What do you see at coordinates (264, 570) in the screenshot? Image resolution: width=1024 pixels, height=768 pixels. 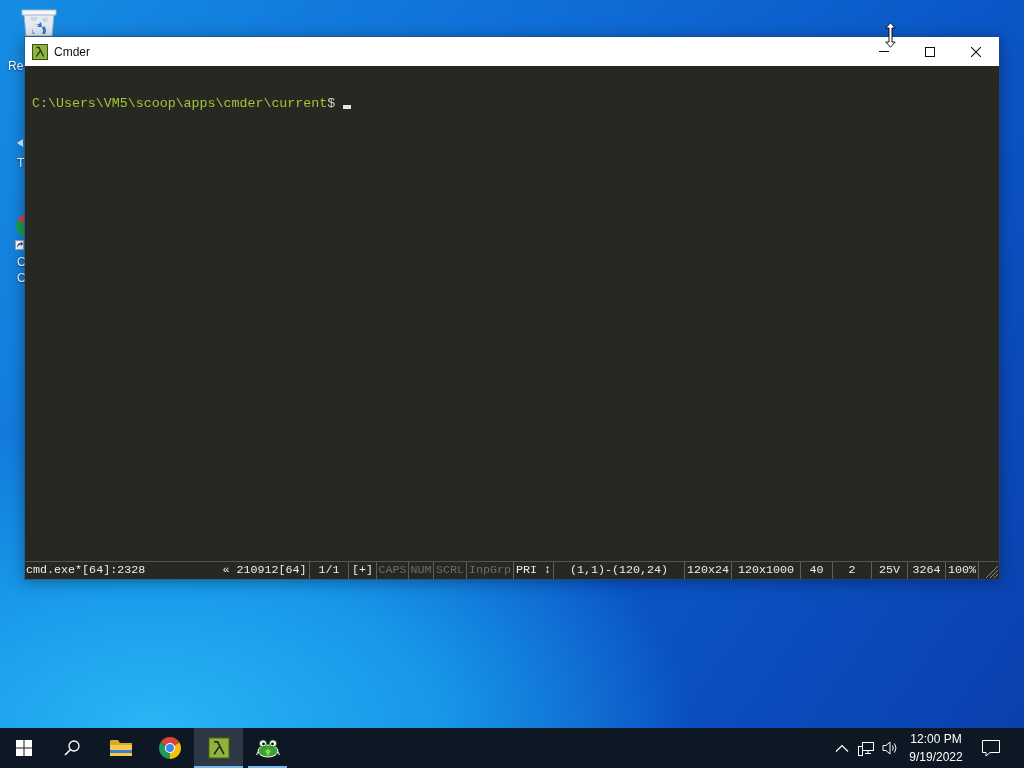 I see `status-item: « 210912[64]` at bounding box center [264, 570].